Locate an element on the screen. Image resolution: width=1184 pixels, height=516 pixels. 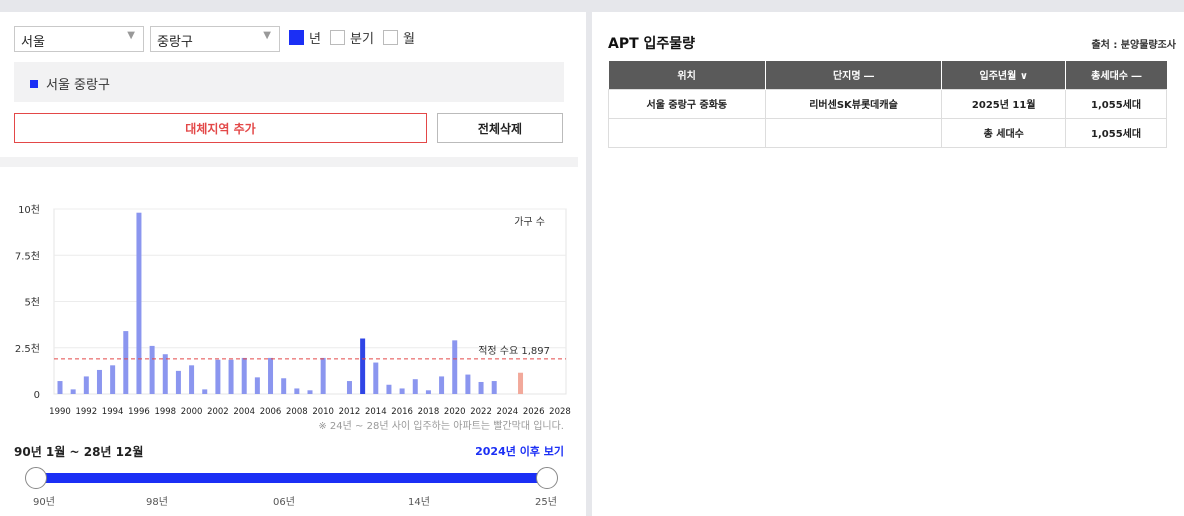
x-tick-label: 2006 is located at coordinates (271, 410).